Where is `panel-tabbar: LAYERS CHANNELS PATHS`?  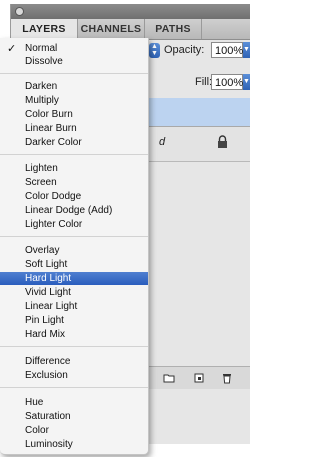 panel-tabbar: LAYERS CHANNELS PATHS is located at coordinates (130, 29).